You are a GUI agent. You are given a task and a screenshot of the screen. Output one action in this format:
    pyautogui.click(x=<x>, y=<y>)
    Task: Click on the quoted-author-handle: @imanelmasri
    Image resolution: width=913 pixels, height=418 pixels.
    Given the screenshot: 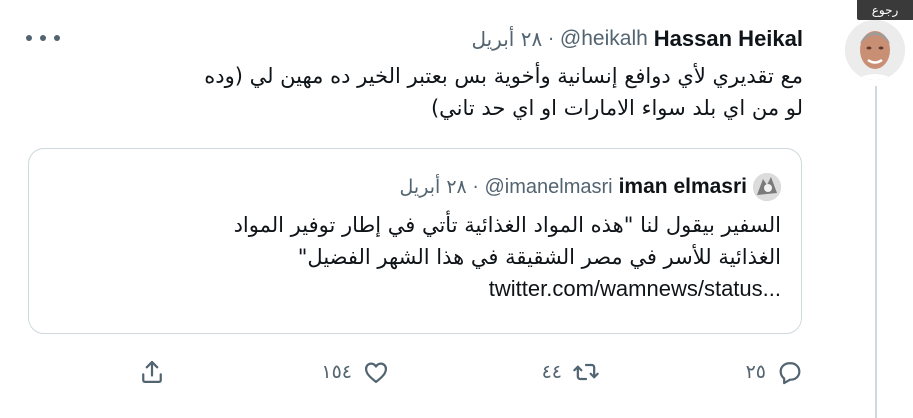 What is the action you would take?
    pyautogui.click(x=548, y=186)
    